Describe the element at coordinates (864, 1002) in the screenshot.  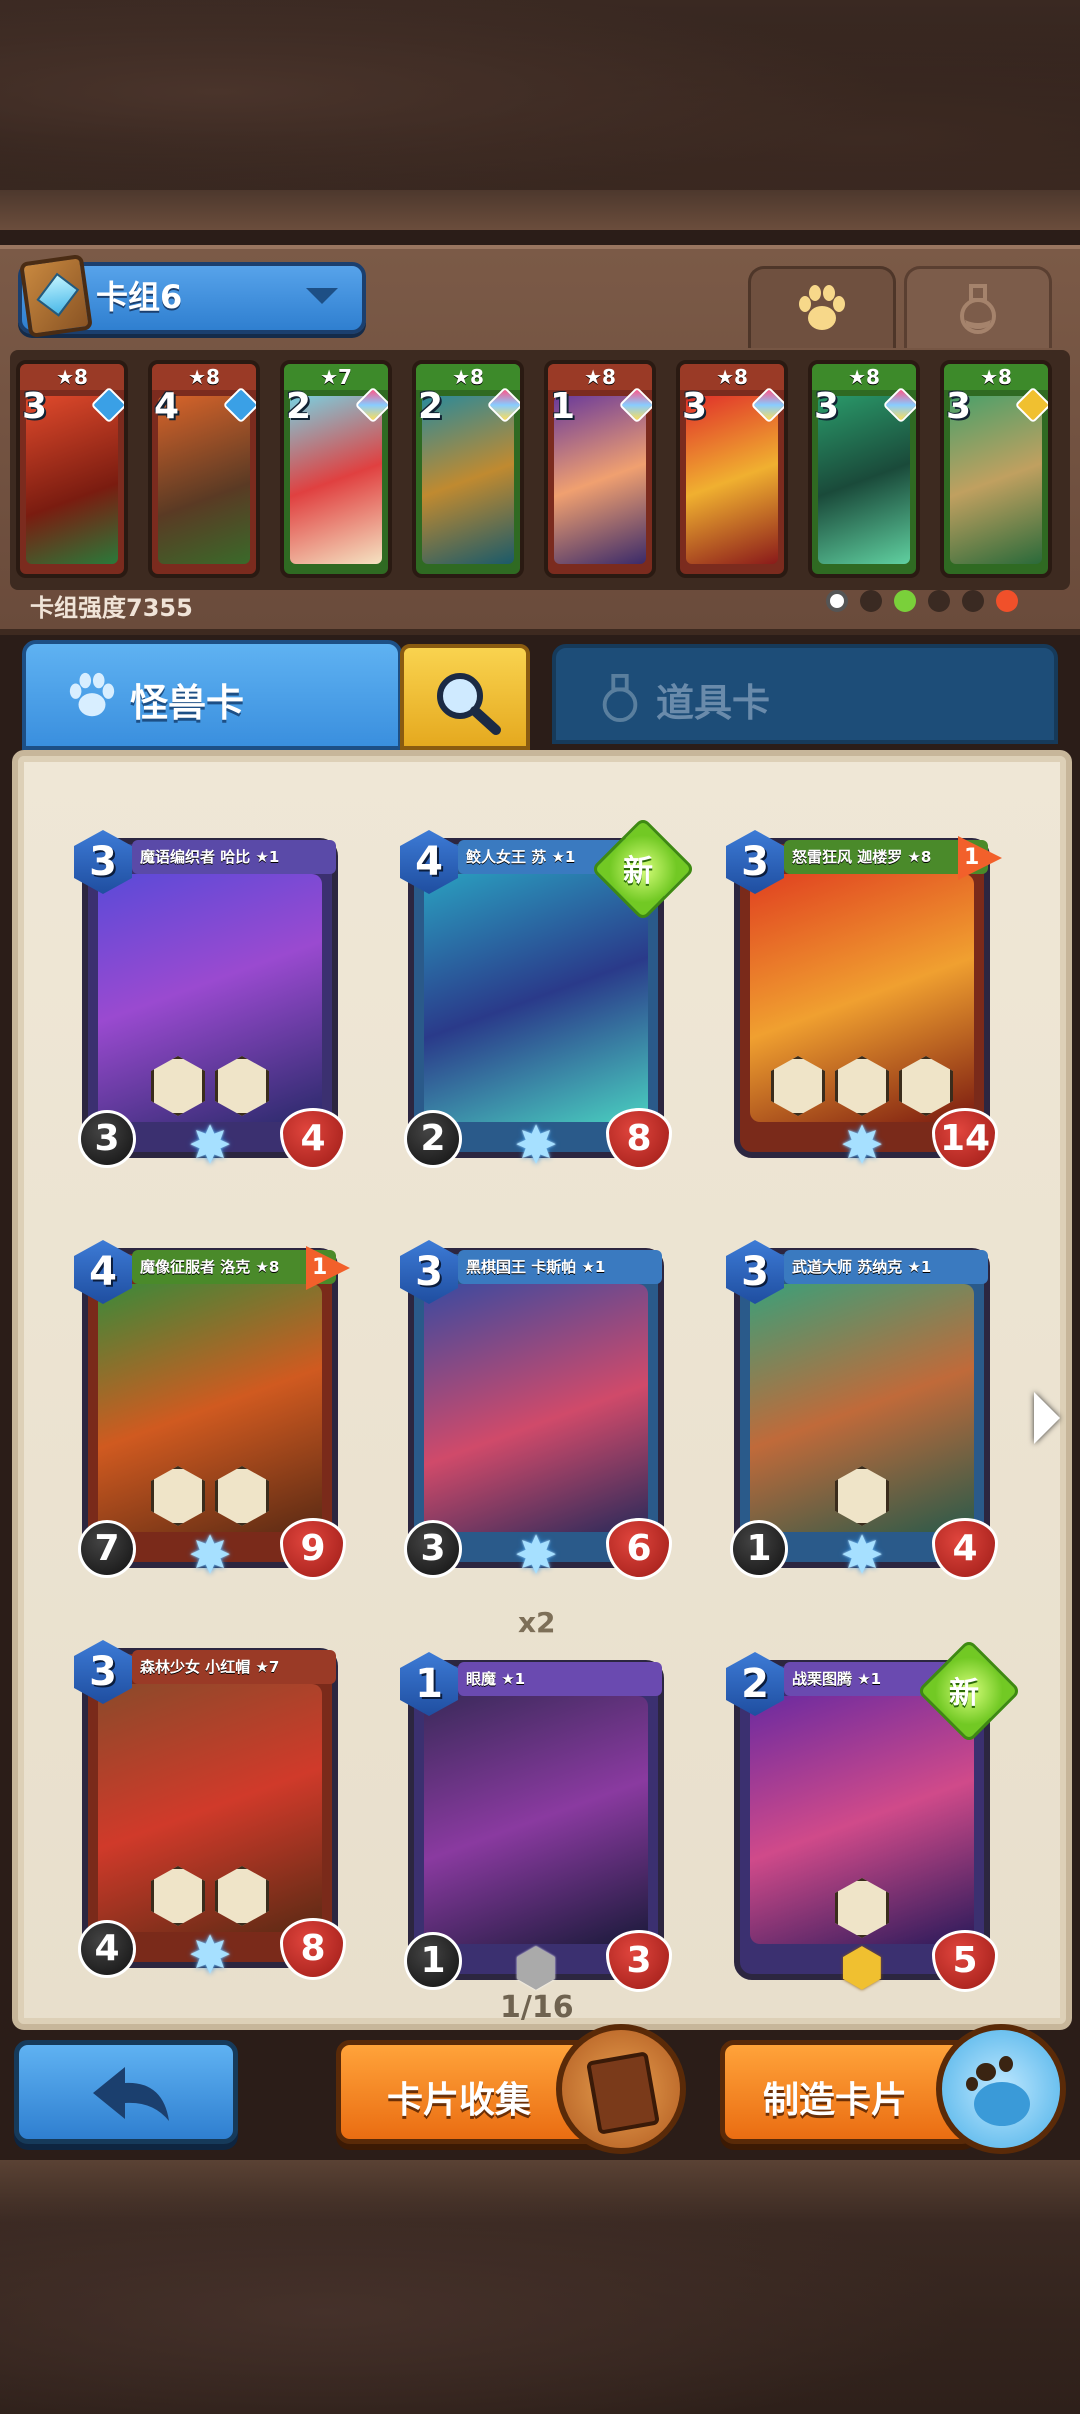
I see `collection-card: 怒雷狂风 迦楼罗 ★8 3 ✸ 14 1` at that location.